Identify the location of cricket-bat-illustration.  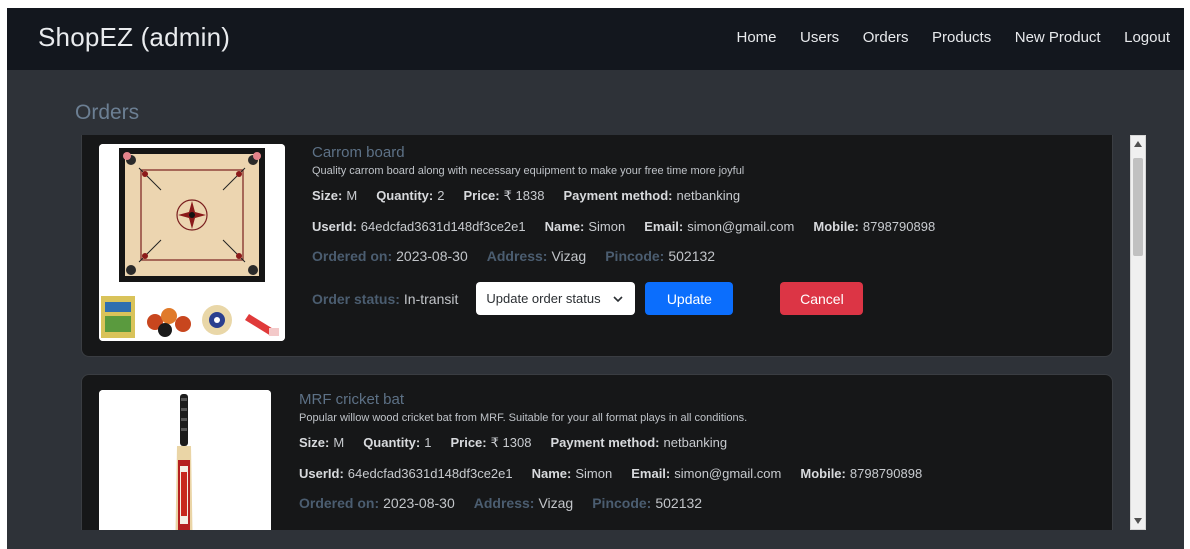
(185, 460).